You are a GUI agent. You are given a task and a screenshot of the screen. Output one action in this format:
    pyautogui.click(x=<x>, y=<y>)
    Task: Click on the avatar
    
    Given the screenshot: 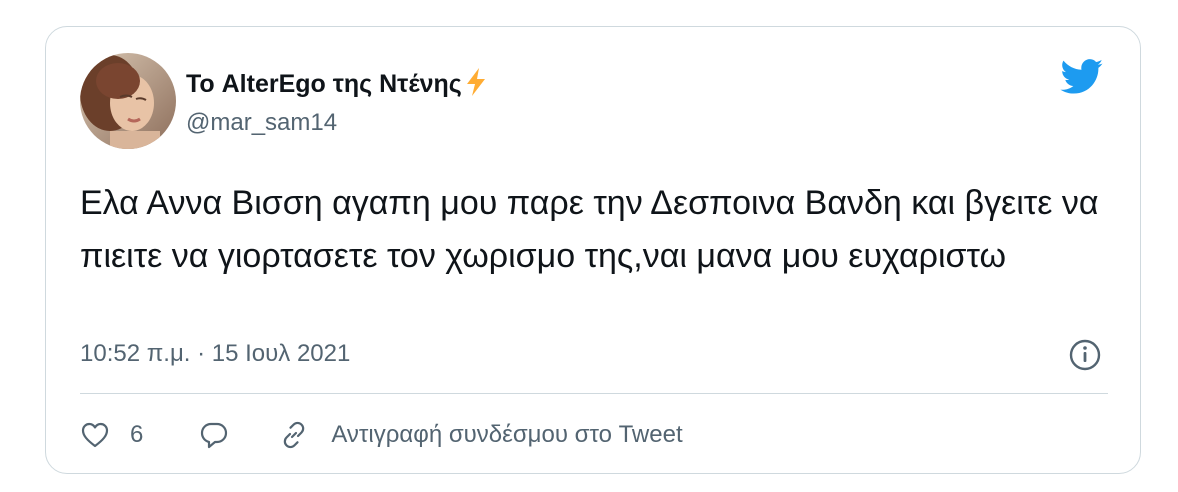 What is the action you would take?
    pyautogui.click(x=128, y=101)
    